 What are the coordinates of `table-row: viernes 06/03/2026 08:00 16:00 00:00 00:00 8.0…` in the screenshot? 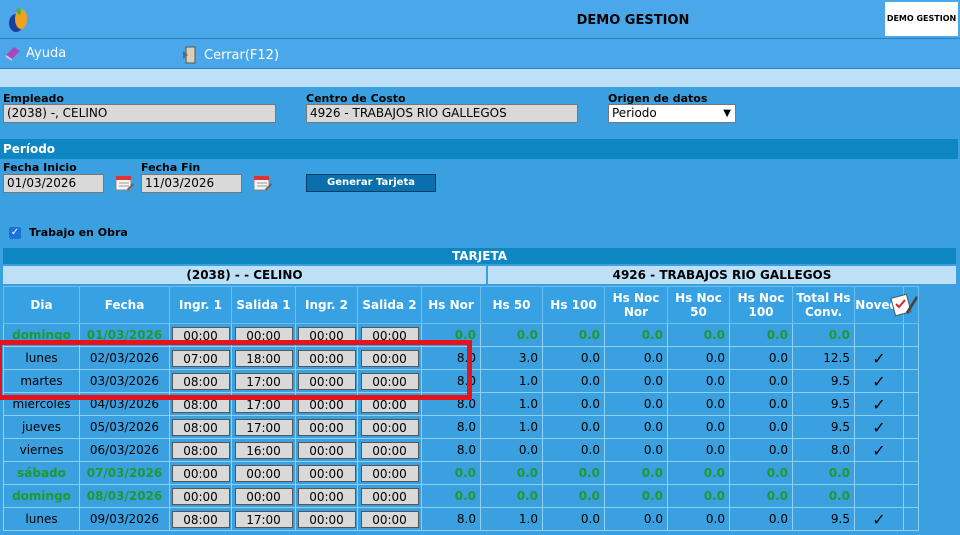 It's located at (461, 450).